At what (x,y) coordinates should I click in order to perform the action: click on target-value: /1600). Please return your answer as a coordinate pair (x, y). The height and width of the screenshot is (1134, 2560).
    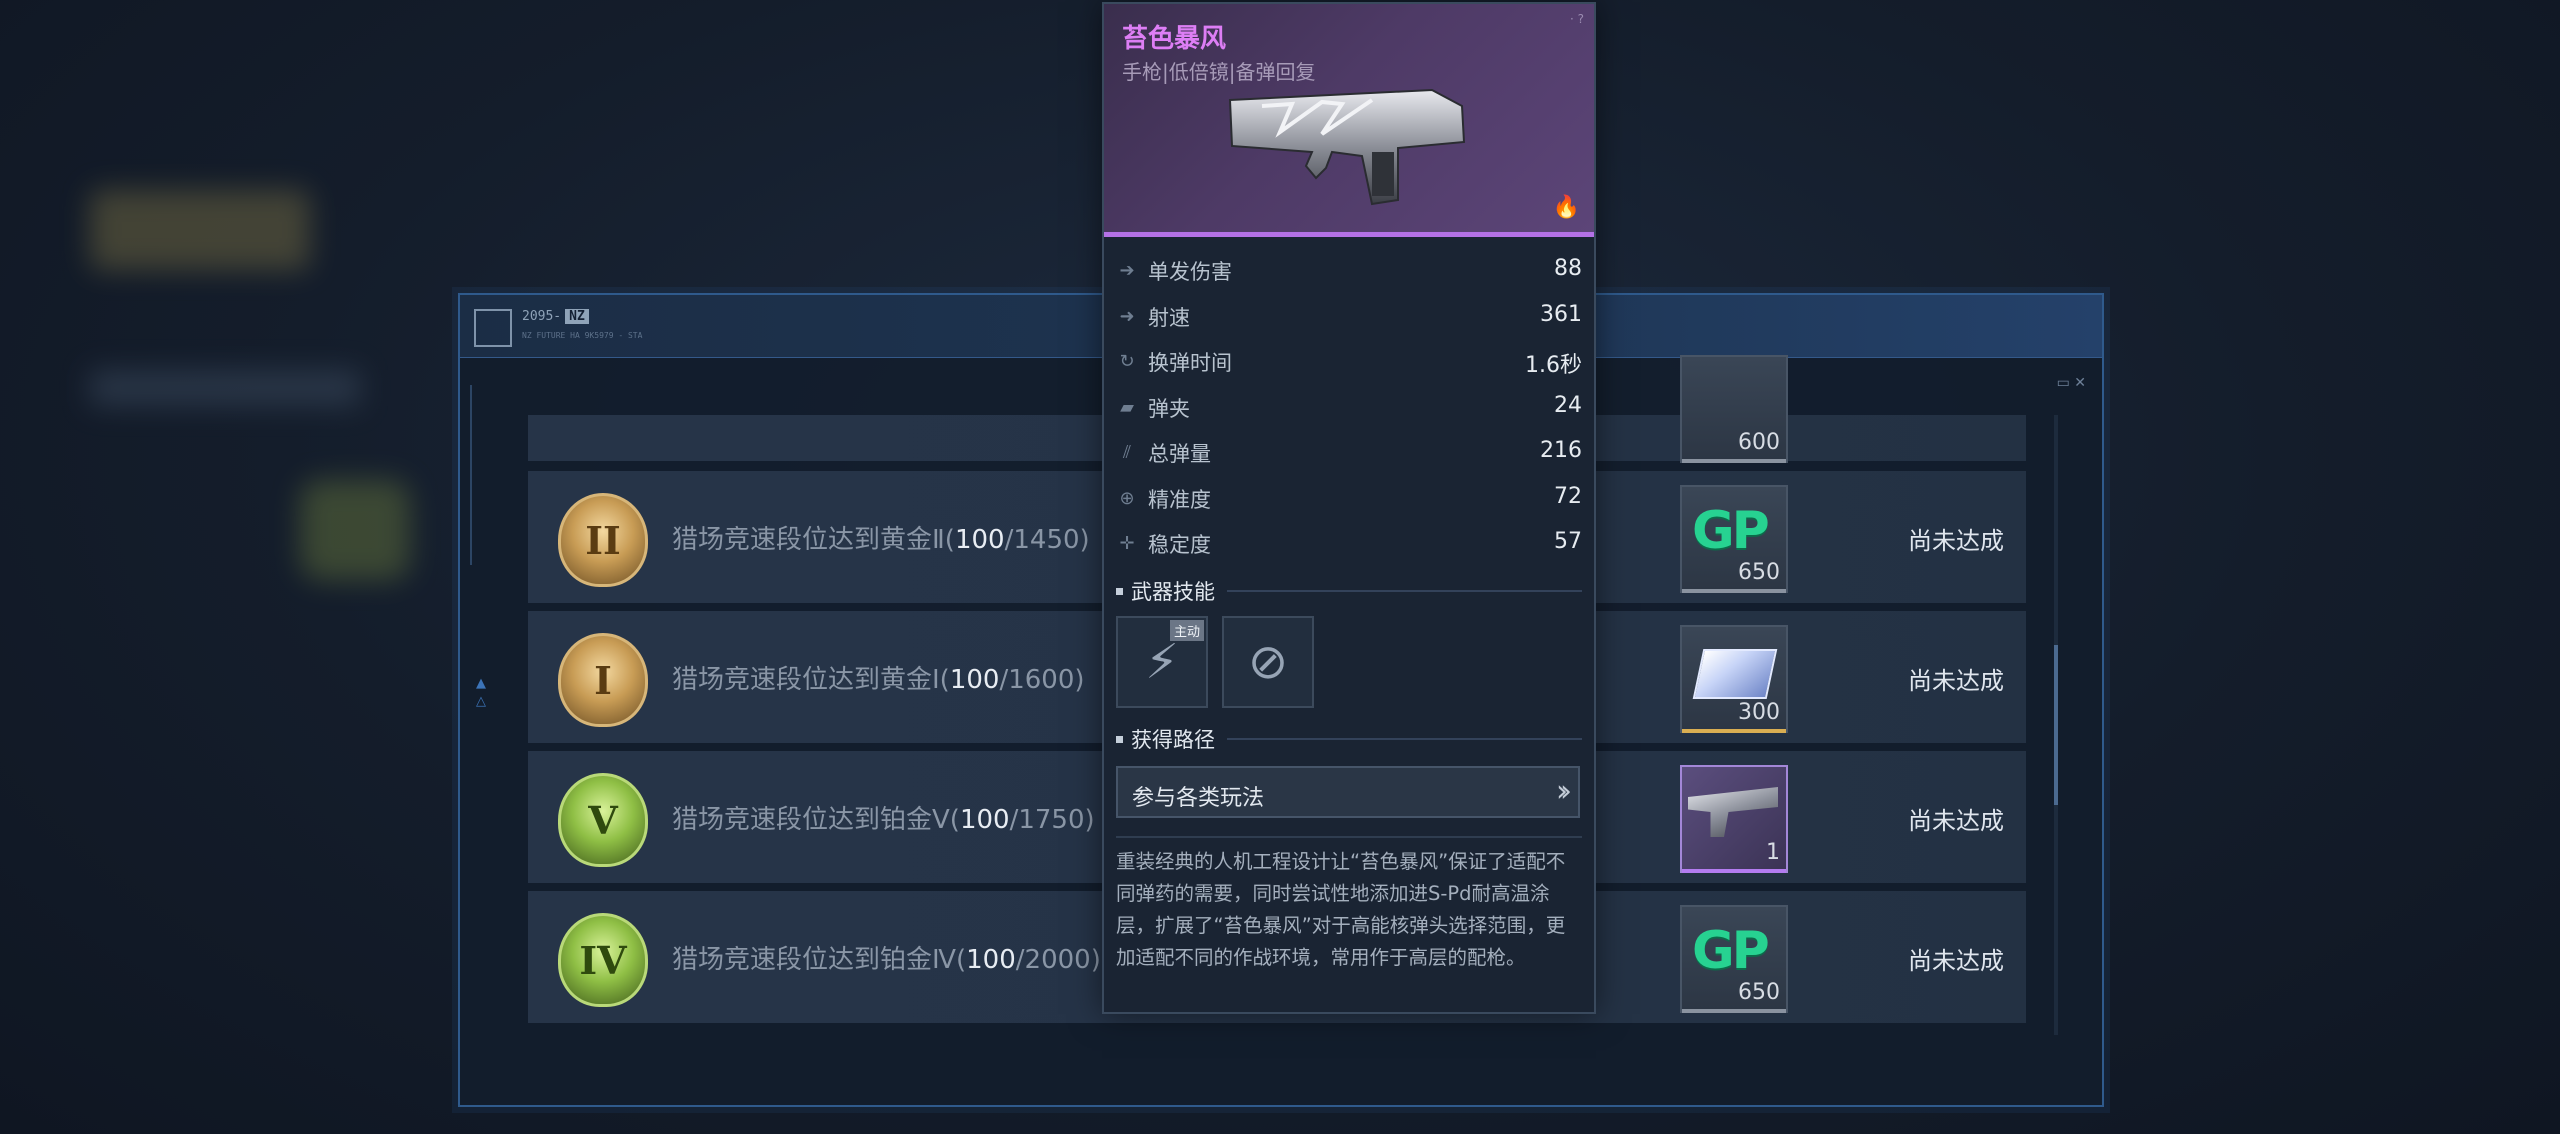
    Looking at the image, I should click on (1042, 680).